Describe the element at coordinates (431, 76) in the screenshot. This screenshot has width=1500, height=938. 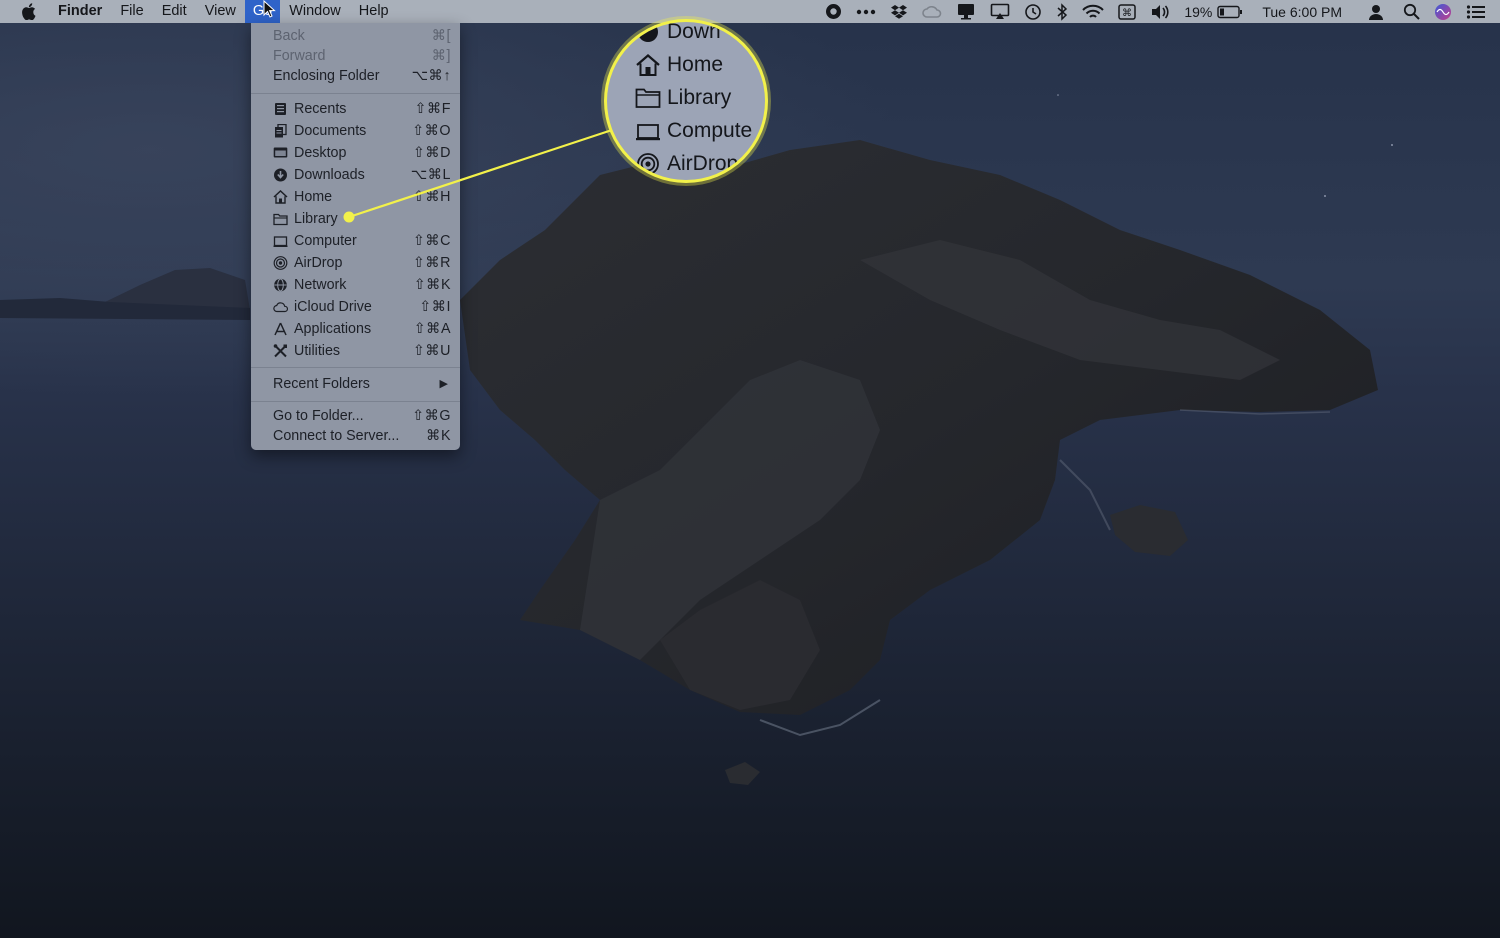
I see `menu-item-shortcut: ⌥⌘↑` at that location.